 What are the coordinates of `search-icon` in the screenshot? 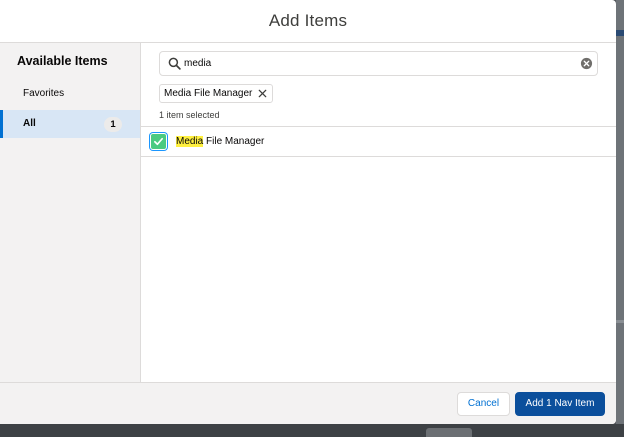 It's located at (174, 63).